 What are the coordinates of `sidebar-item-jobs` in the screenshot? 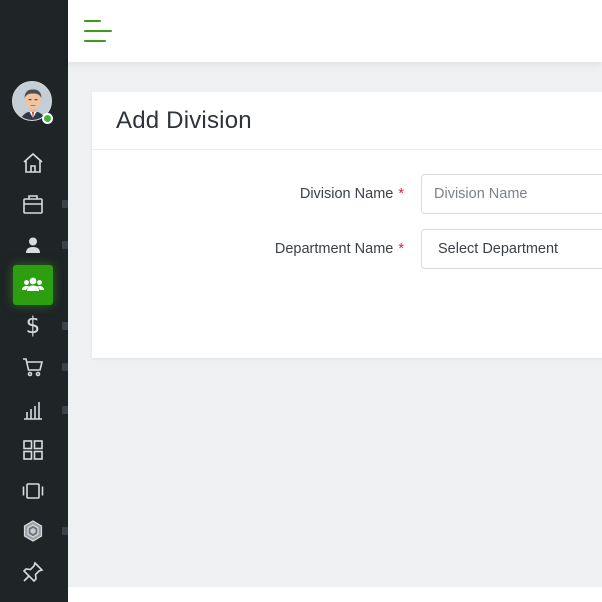 It's located at (40, 204).